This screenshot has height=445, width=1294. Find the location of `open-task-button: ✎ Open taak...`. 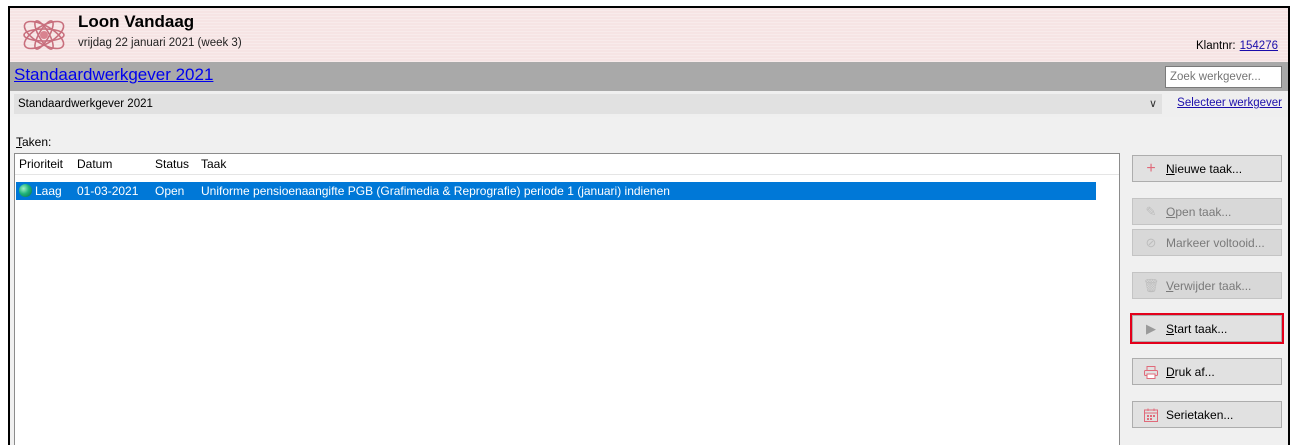

open-task-button: ✎ Open taak... is located at coordinates (1207, 211).